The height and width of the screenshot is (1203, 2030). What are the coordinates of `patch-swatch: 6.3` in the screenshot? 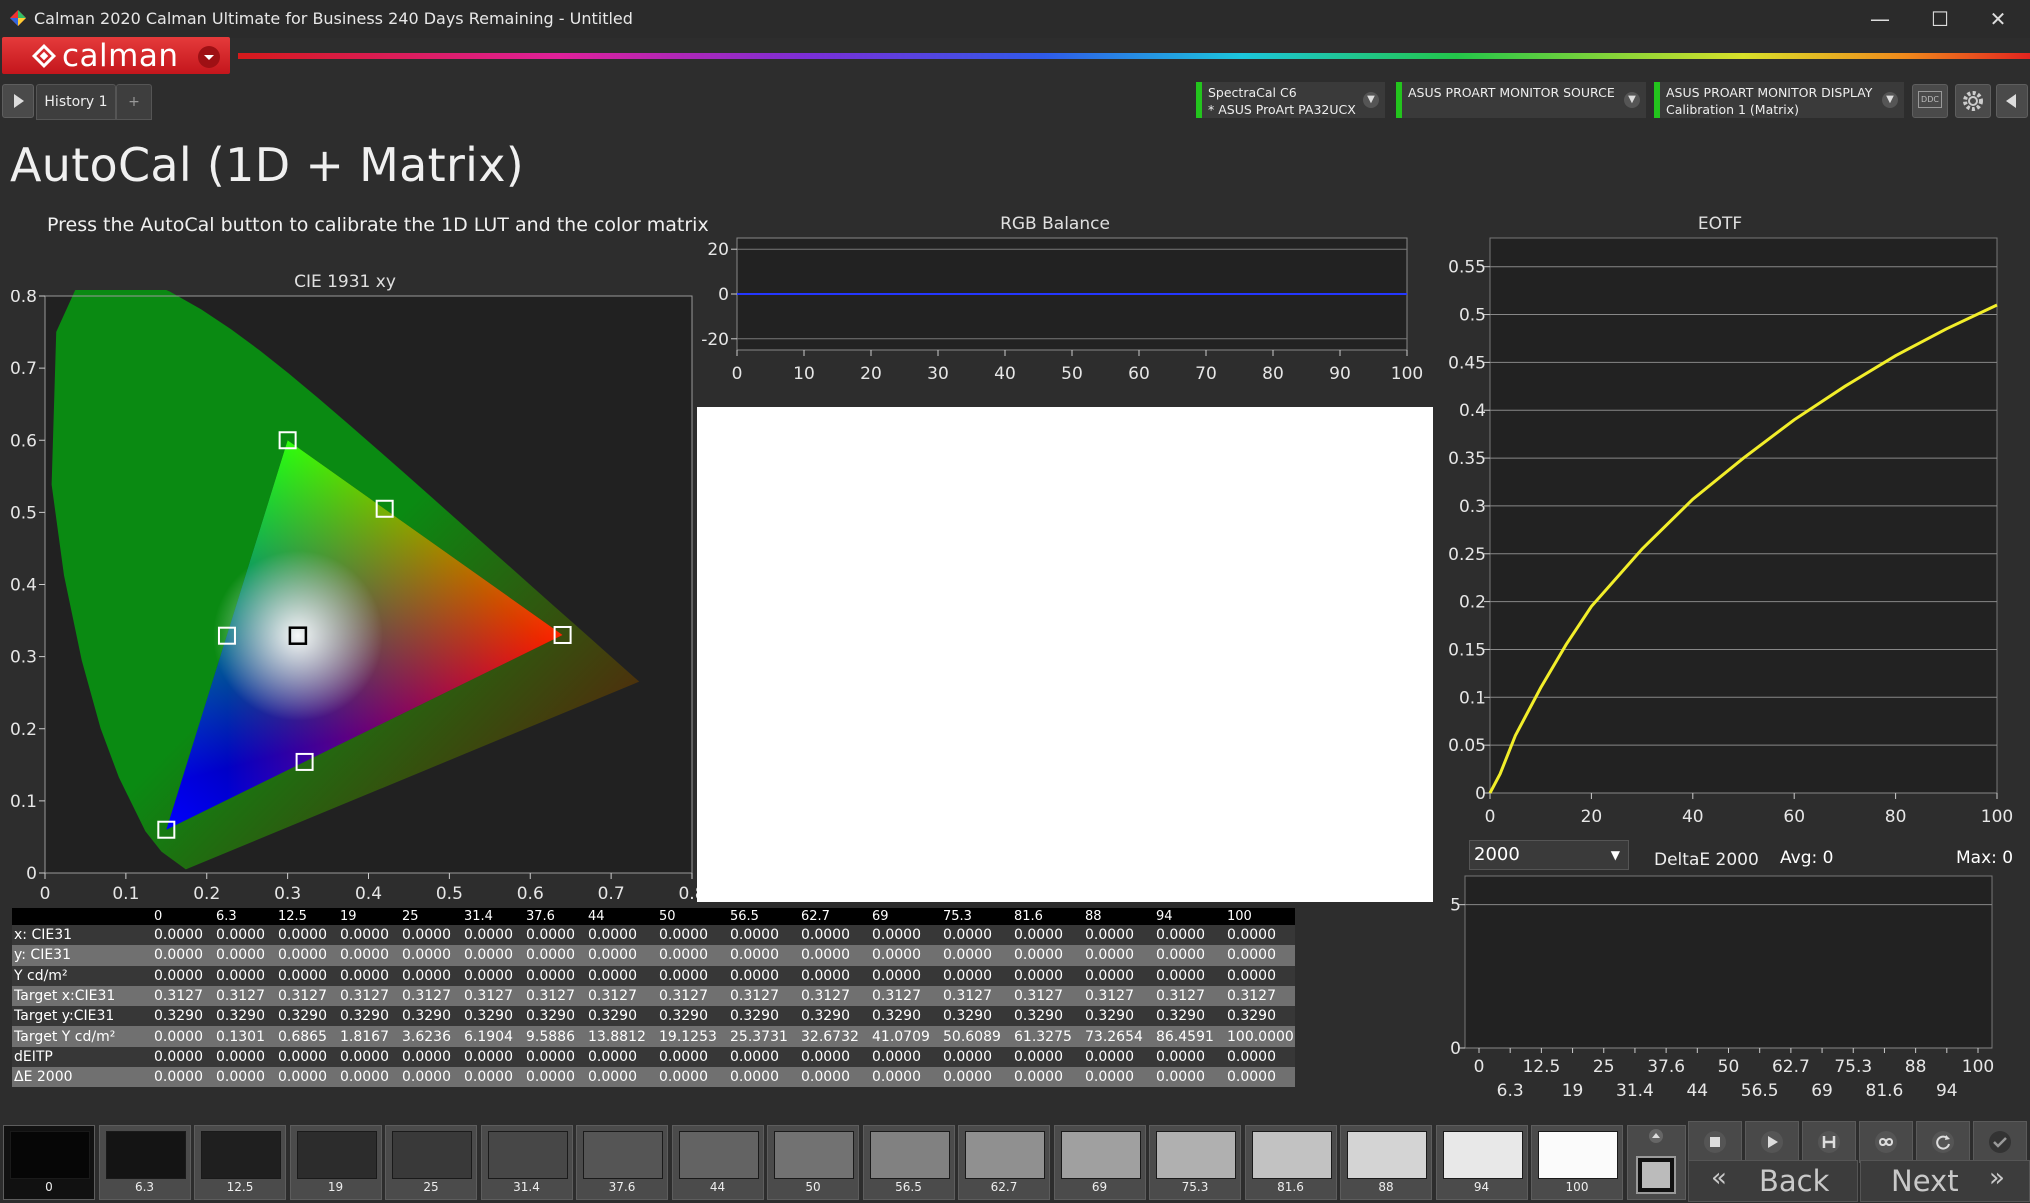 It's located at (144, 1162).